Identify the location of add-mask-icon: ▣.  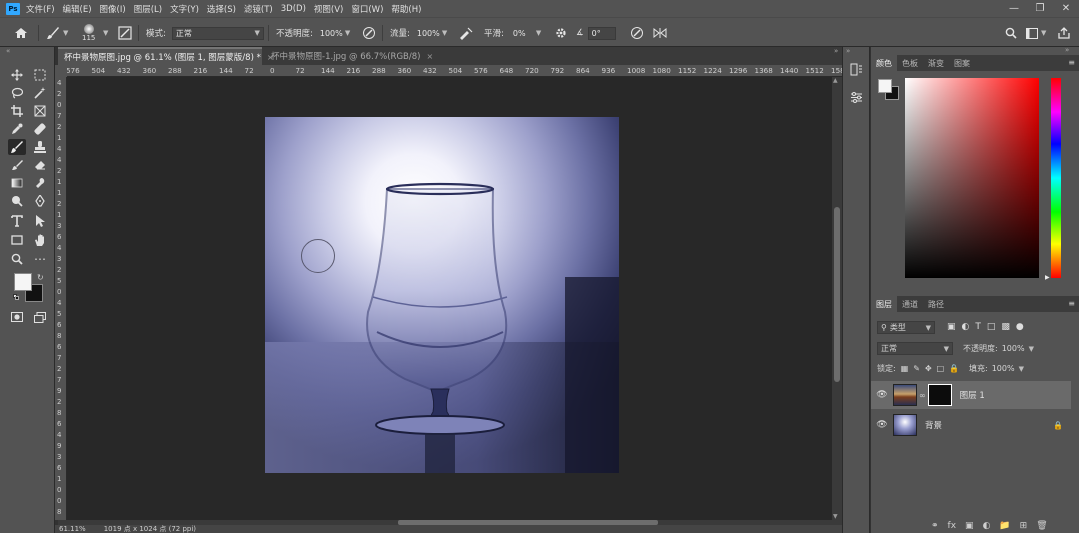
(969, 526).